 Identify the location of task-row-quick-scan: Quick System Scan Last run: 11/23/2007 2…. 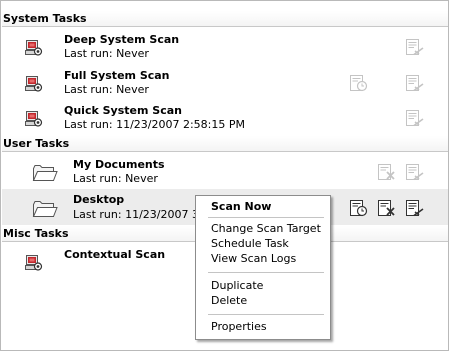
(225, 117).